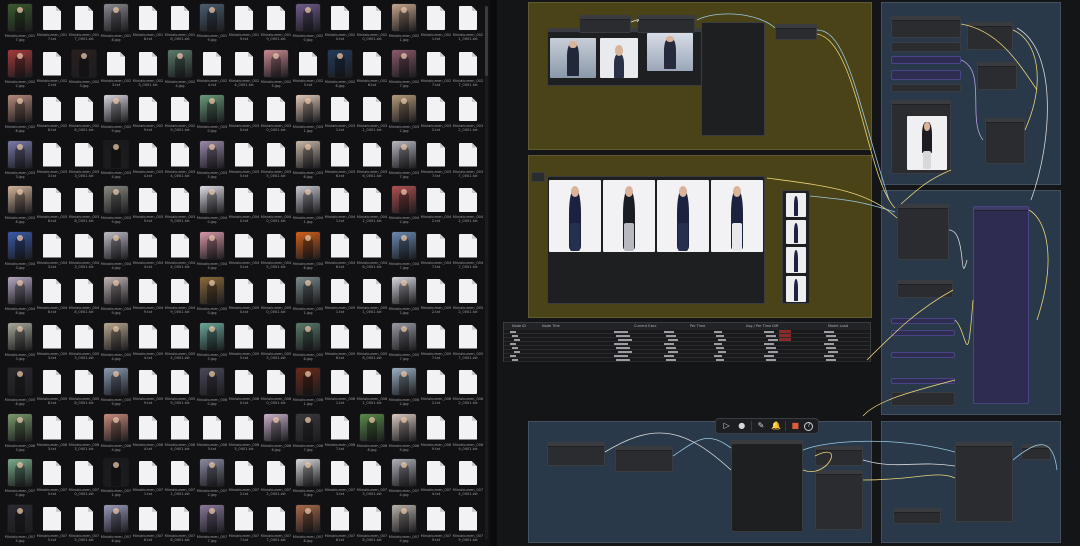 Image resolution: width=1080 pixels, height=546 pixels. I want to click on image-file-item: Miniakumen_0079.jpg, so click(404, 525).